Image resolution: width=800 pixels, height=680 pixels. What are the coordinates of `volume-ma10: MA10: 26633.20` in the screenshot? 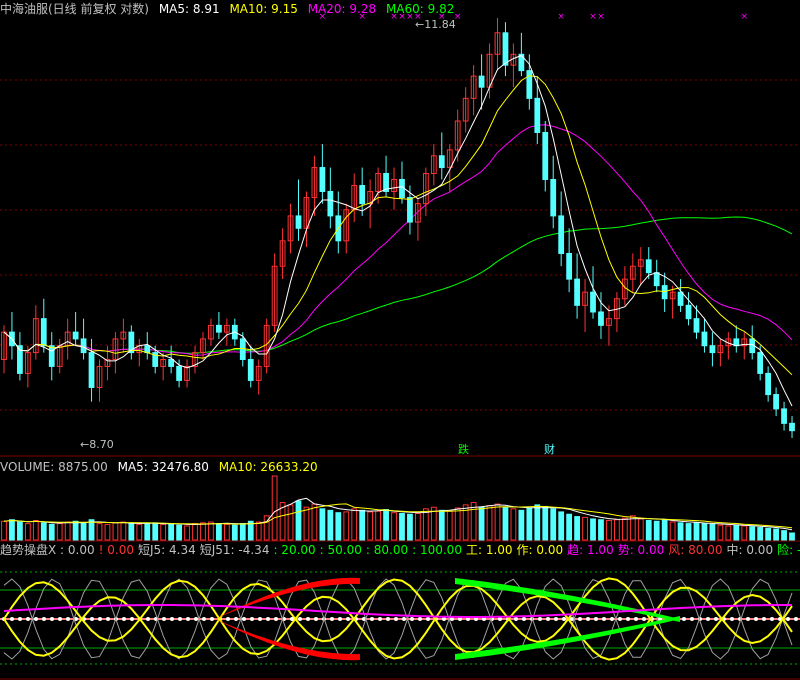 It's located at (268, 467).